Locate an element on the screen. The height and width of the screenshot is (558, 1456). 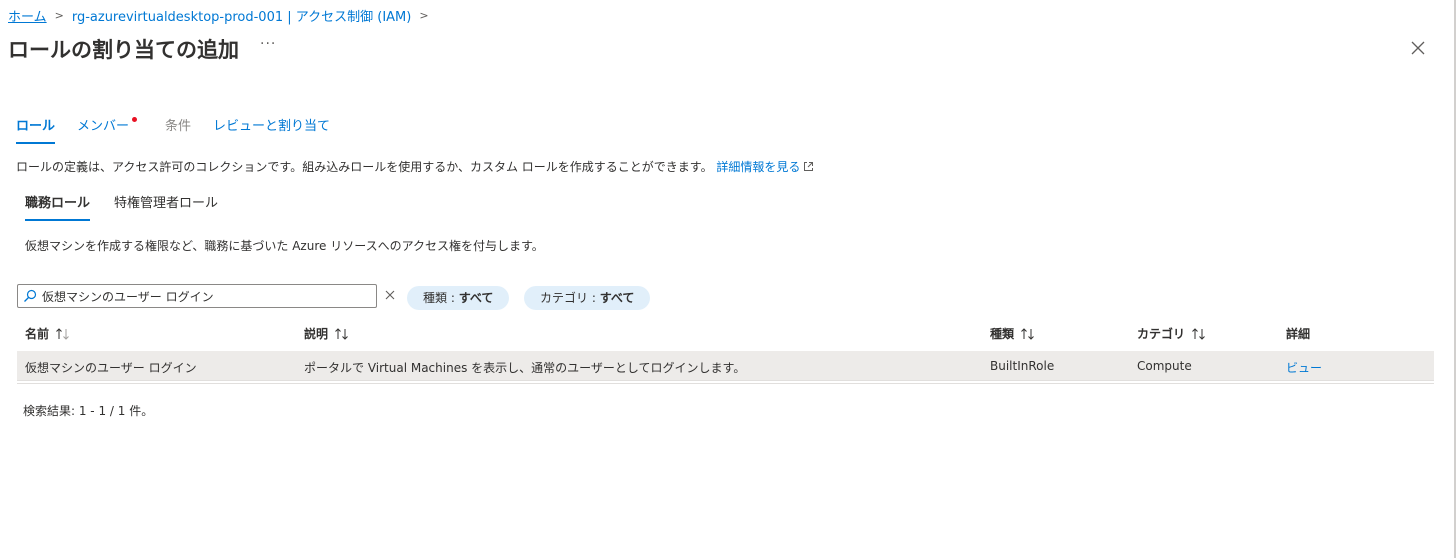
roles-table-header: 名前 説明 種類 カテゴリ 詳細 is located at coordinates (725, 333).